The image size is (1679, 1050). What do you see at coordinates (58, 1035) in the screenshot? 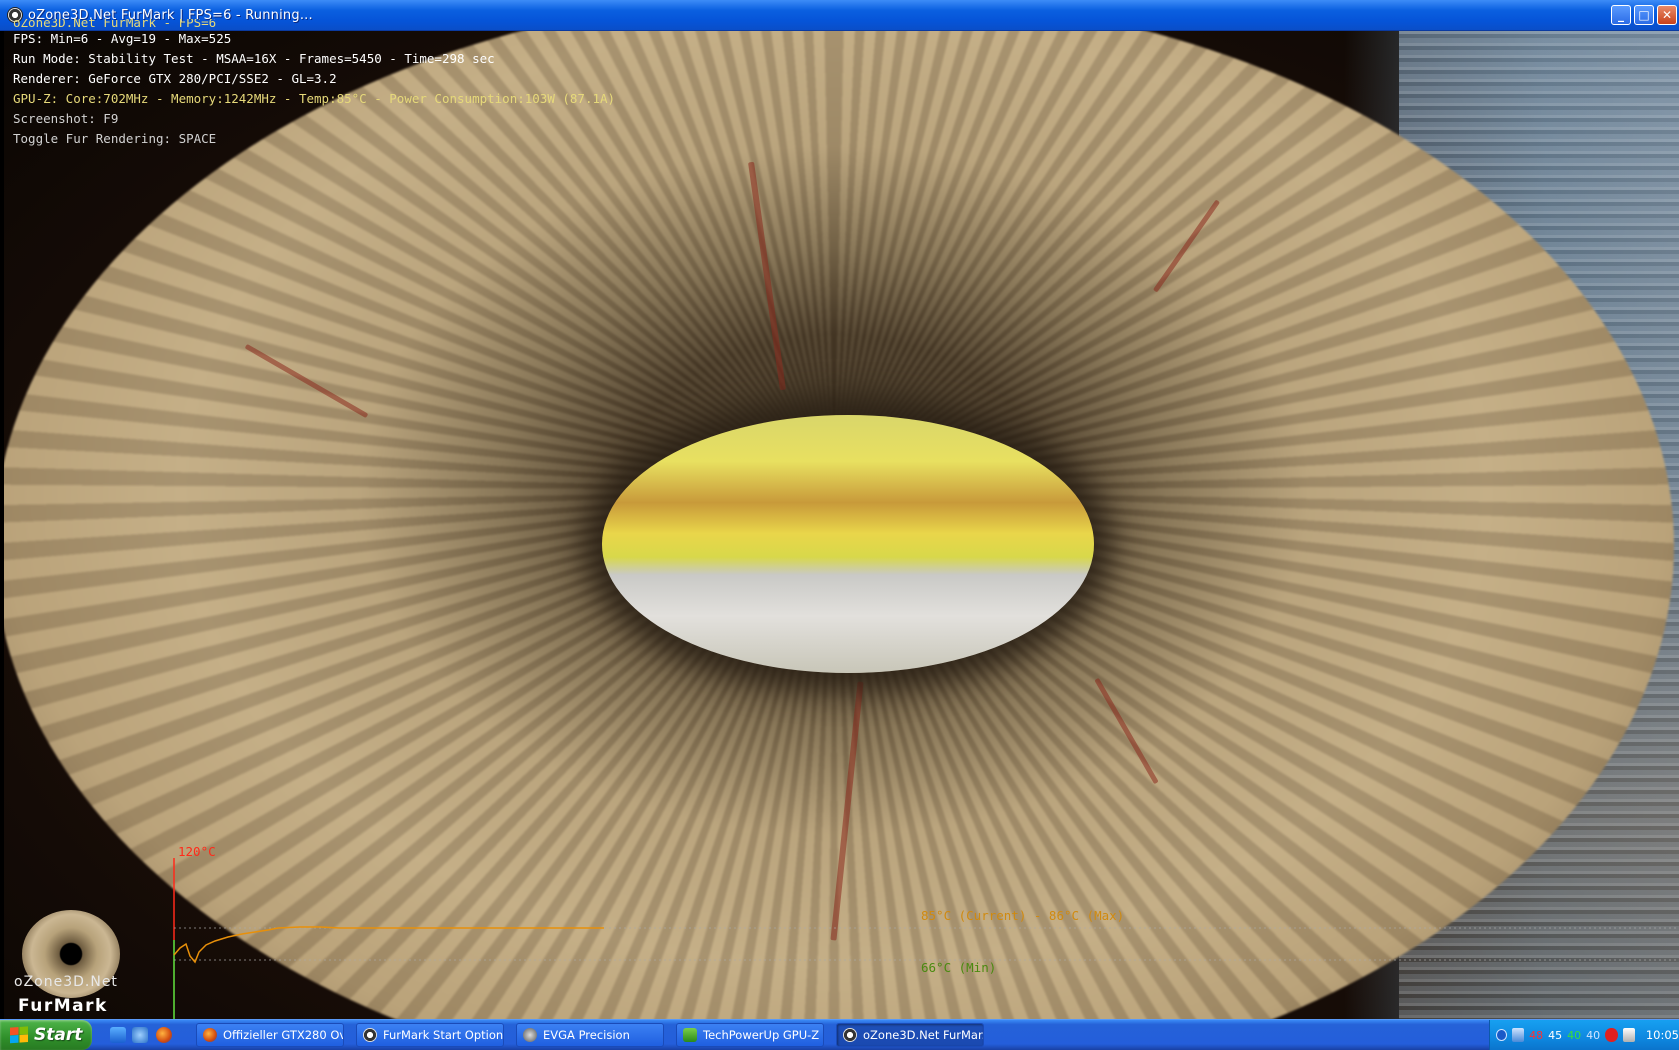
I see `start-label: Start` at bounding box center [58, 1035].